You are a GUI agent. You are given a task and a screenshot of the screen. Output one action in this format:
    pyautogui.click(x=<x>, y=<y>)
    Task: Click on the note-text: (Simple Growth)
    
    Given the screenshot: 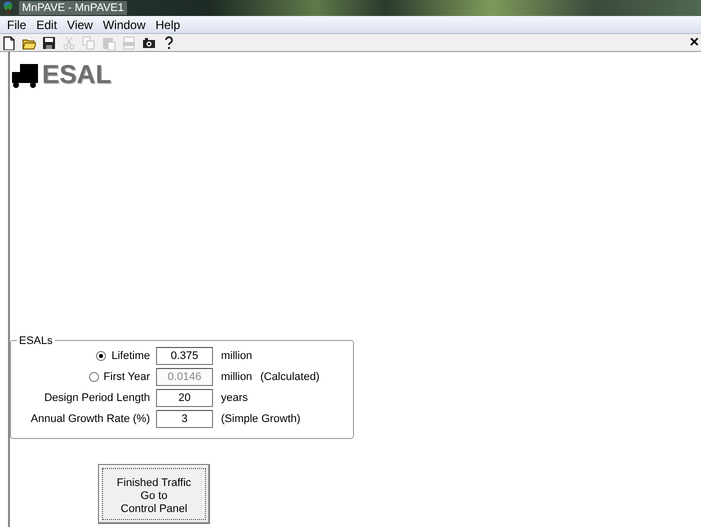 What is the action you would take?
    pyautogui.click(x=260, y=419)
    